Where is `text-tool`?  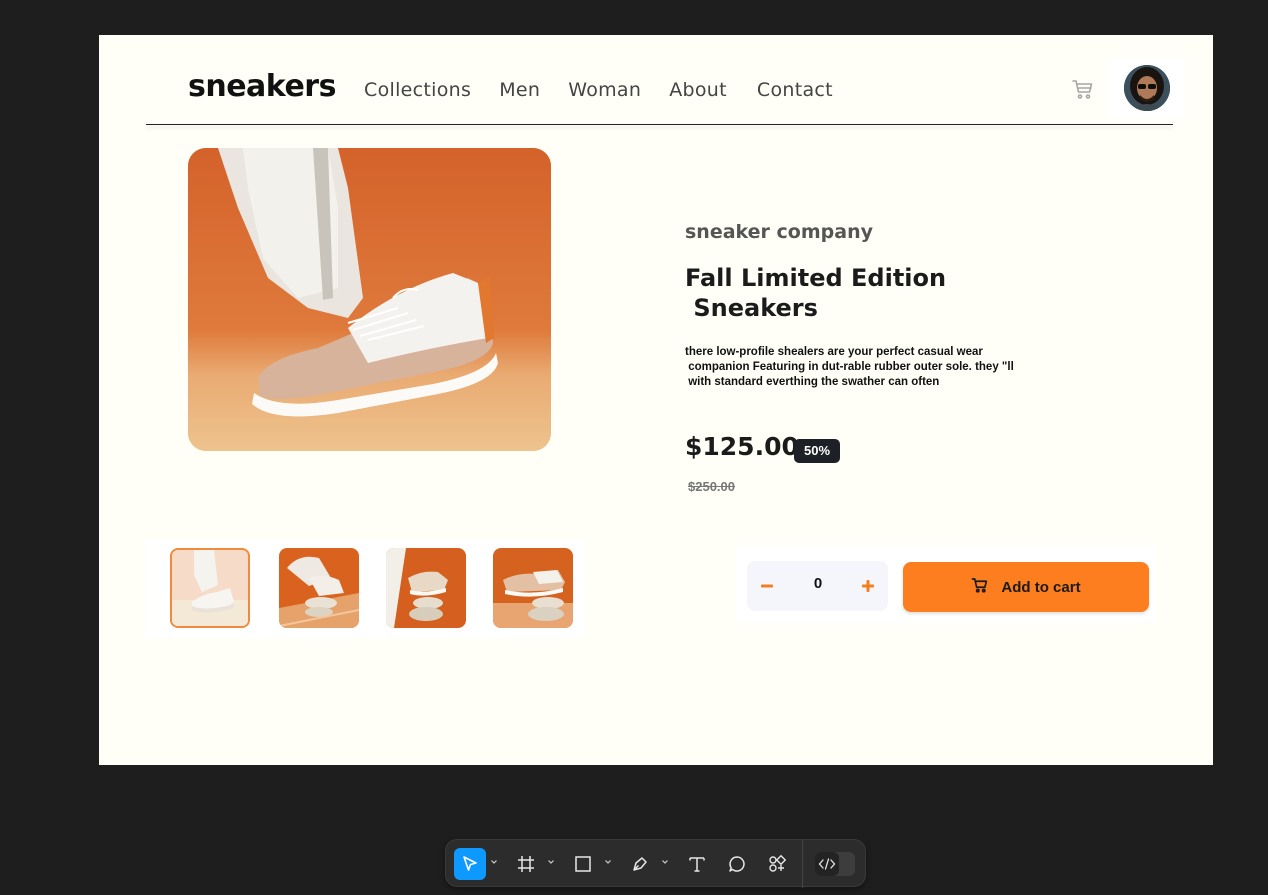 text-tool is located at coordinates (697, 864).